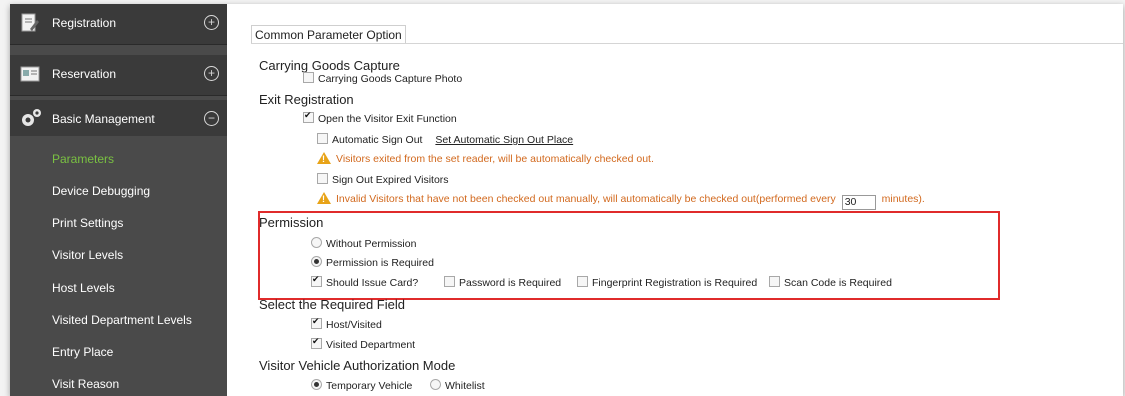 The height and width of the screenshot is (396, 1125). What do you see at coordinates (82, 352) in the screenshot?
I see `sidebar-item-entry-place: Entry Place` at bounding box center [82, 352].